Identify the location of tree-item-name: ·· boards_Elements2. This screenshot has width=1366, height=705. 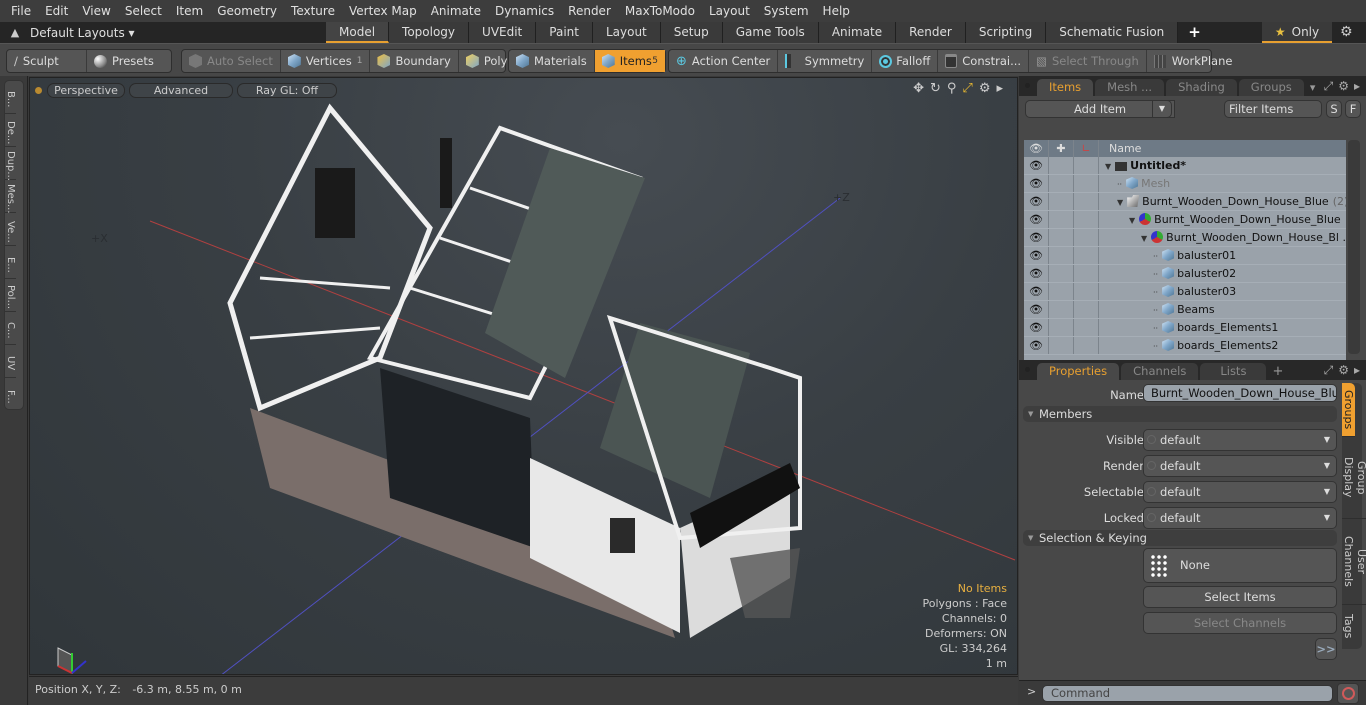
(1222, 345).